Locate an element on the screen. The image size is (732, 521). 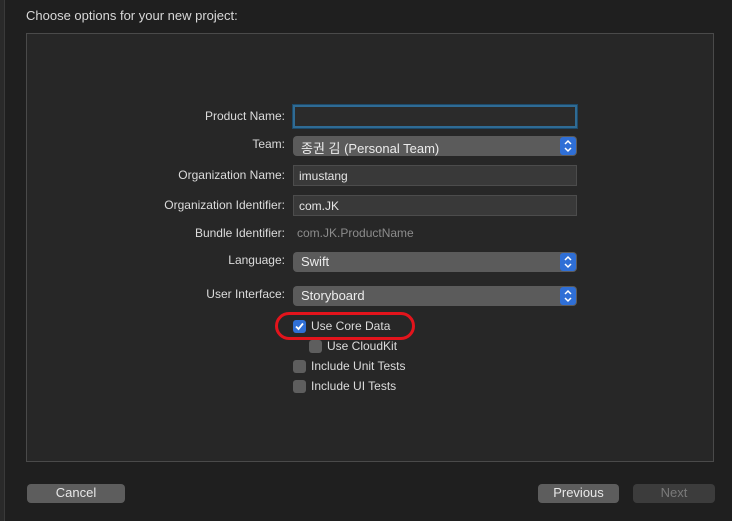
organization-identifier-label: Organization Identifier: is located at coordinates (224, 205).